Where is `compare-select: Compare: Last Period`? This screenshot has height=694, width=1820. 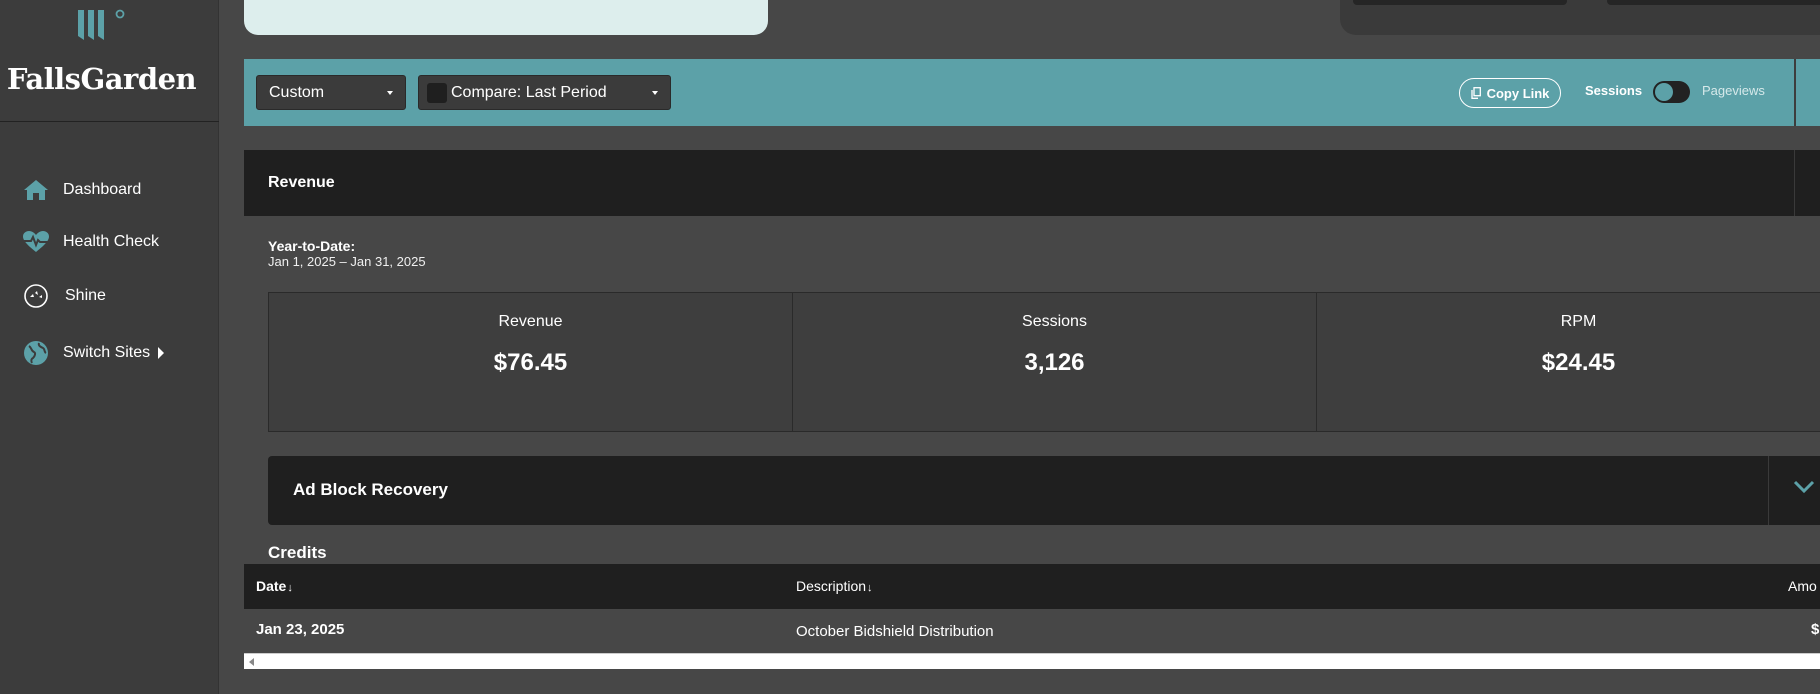 compare-select: Compare: Last Period is located at coordinates (544, 92).